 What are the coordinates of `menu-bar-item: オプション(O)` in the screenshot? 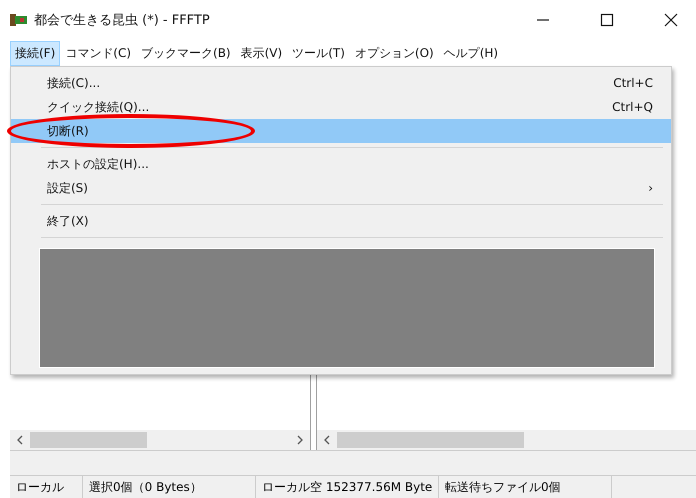 It's located at (394, 53).